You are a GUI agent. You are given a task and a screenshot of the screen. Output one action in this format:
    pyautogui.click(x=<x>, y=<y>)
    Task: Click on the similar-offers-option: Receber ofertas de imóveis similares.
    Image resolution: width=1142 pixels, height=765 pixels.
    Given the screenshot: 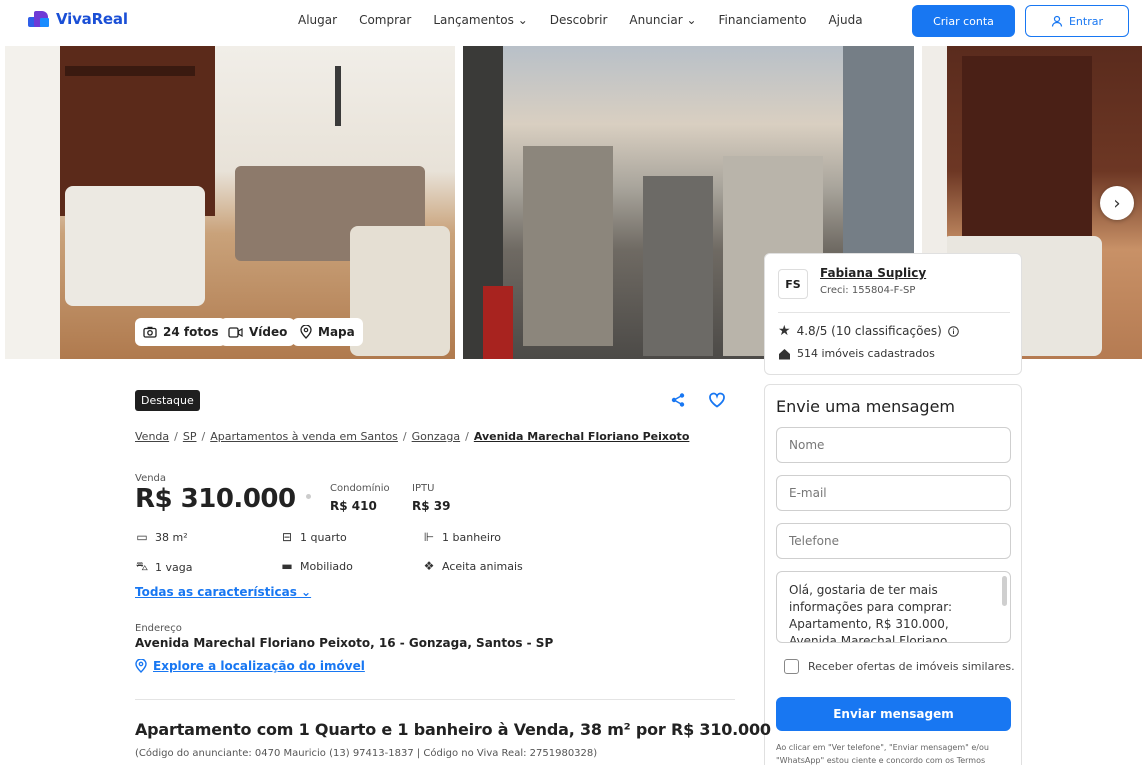 What is the action you would take?
    pyautogui.click(x=899, y=666)
    